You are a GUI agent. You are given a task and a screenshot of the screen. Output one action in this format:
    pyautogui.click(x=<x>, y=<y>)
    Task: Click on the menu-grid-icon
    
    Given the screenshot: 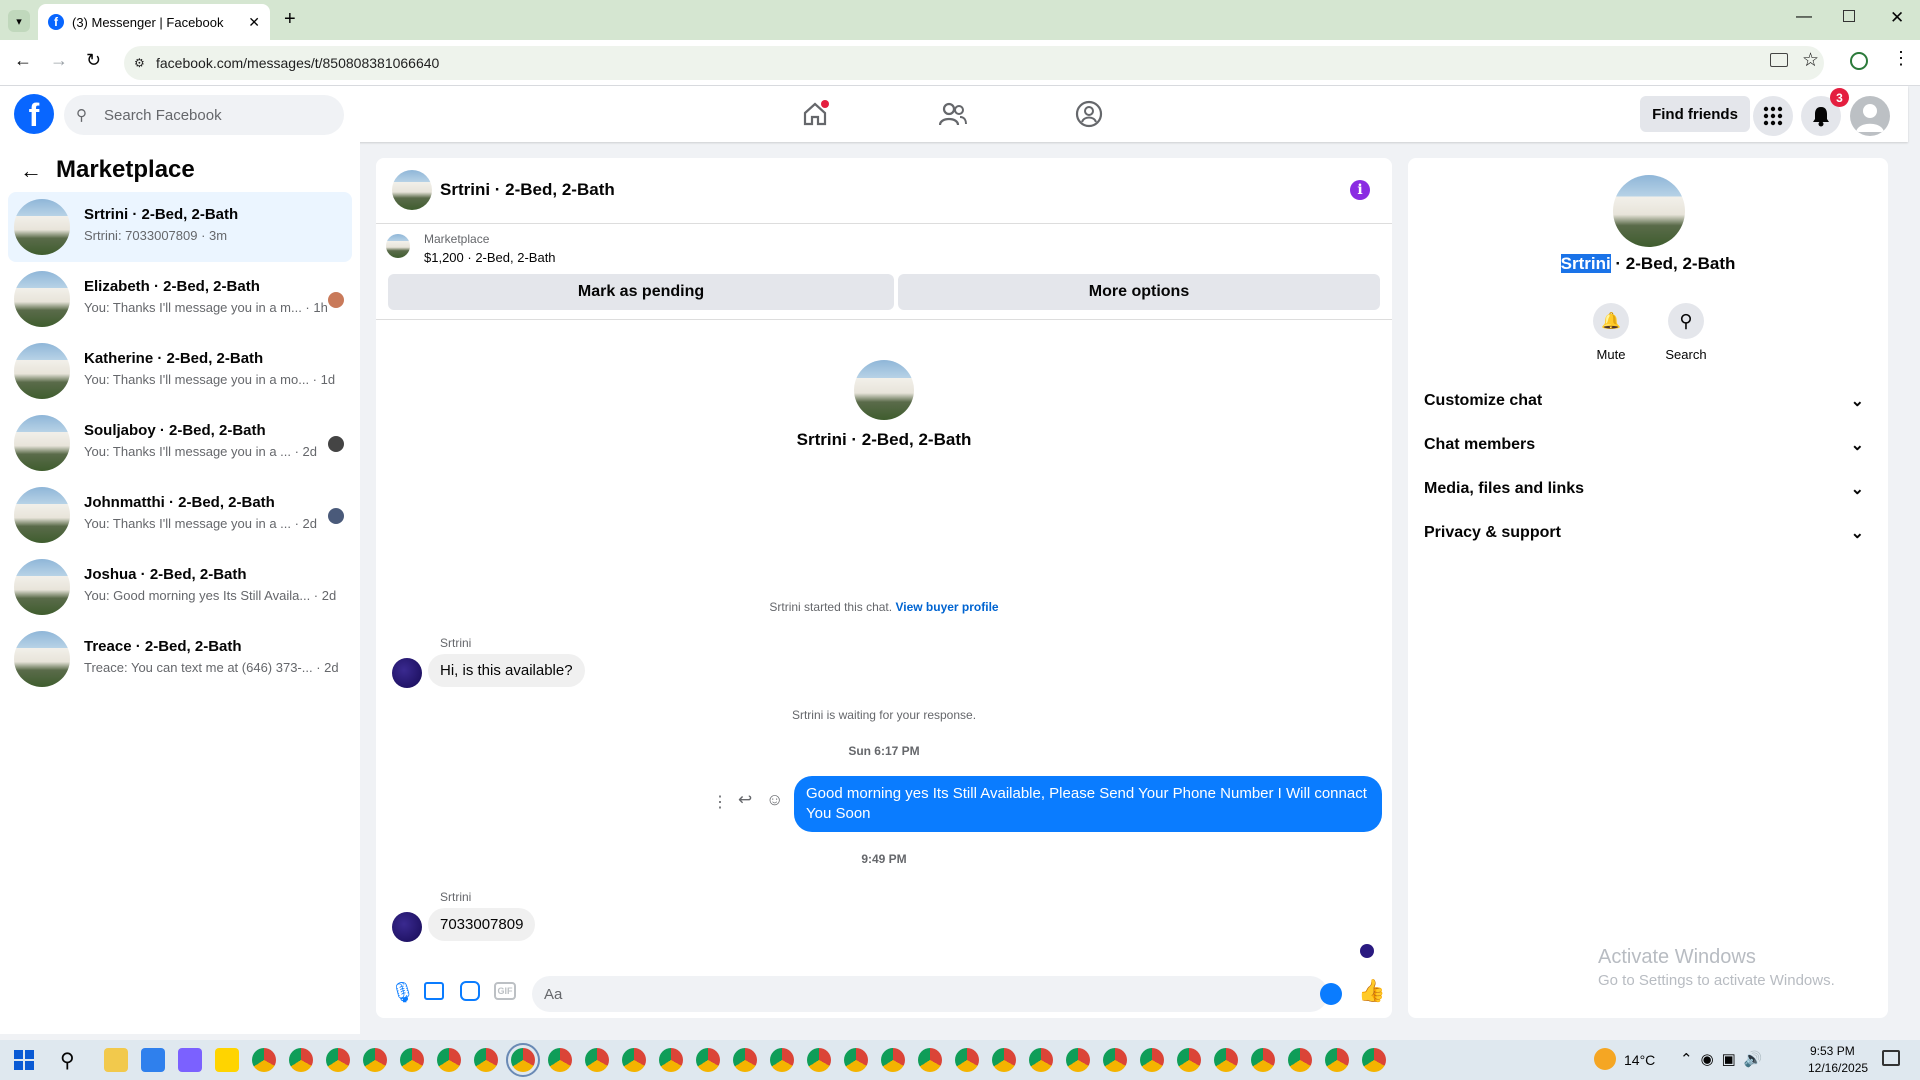 What is the action you would take?
    pyautogui.click(x=1773, y=116)
    